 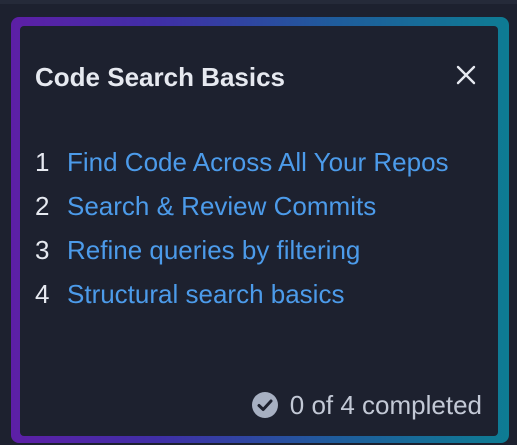 What do you see at coordinates (264, 405) in the screenshot?
I see `check-circle-icon` at bounding box center [264, 405].